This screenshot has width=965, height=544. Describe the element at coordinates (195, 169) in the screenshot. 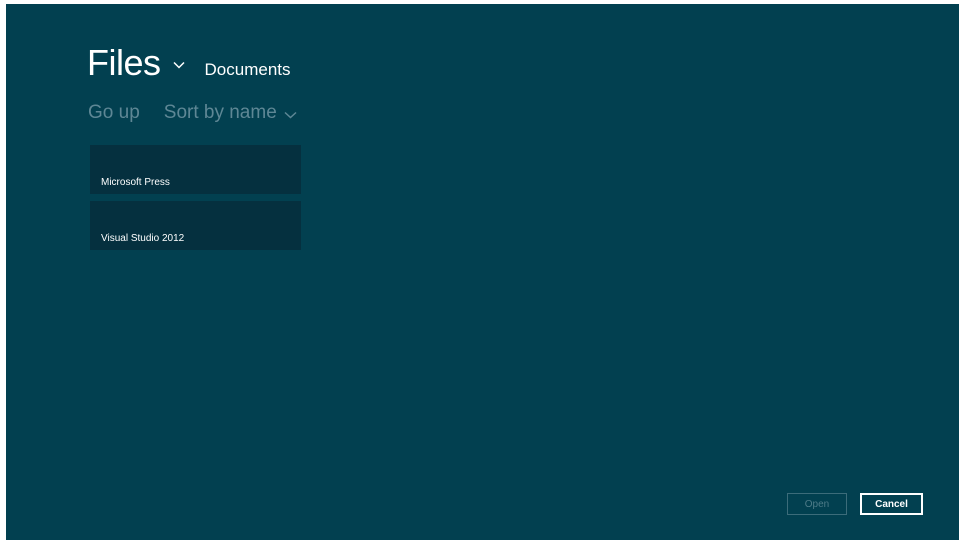

I see `folder-tile-microsoft-press: Microsoft Press` at that location.